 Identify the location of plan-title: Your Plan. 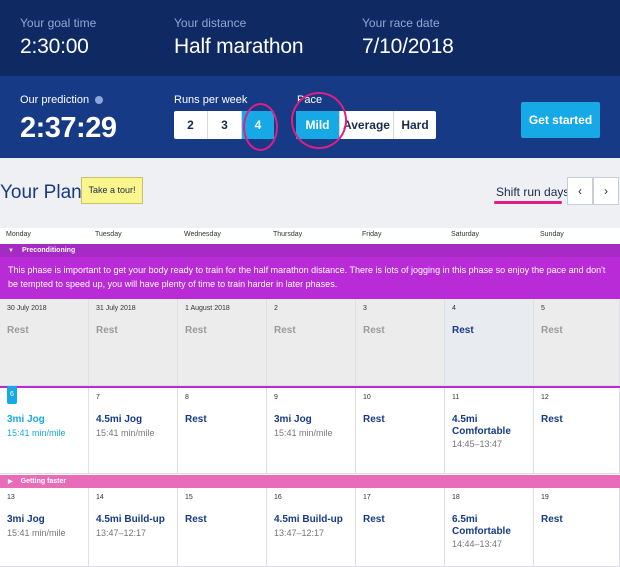
(41, 192).